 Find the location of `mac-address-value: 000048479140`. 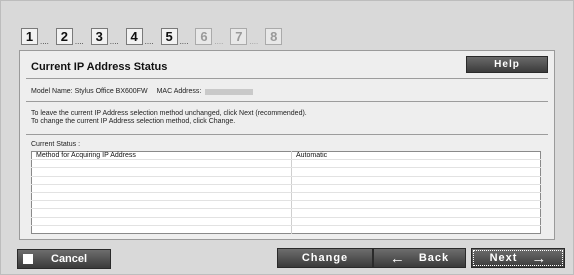

mac-address-value: 000048479140 is located at coordinates (229, 91).